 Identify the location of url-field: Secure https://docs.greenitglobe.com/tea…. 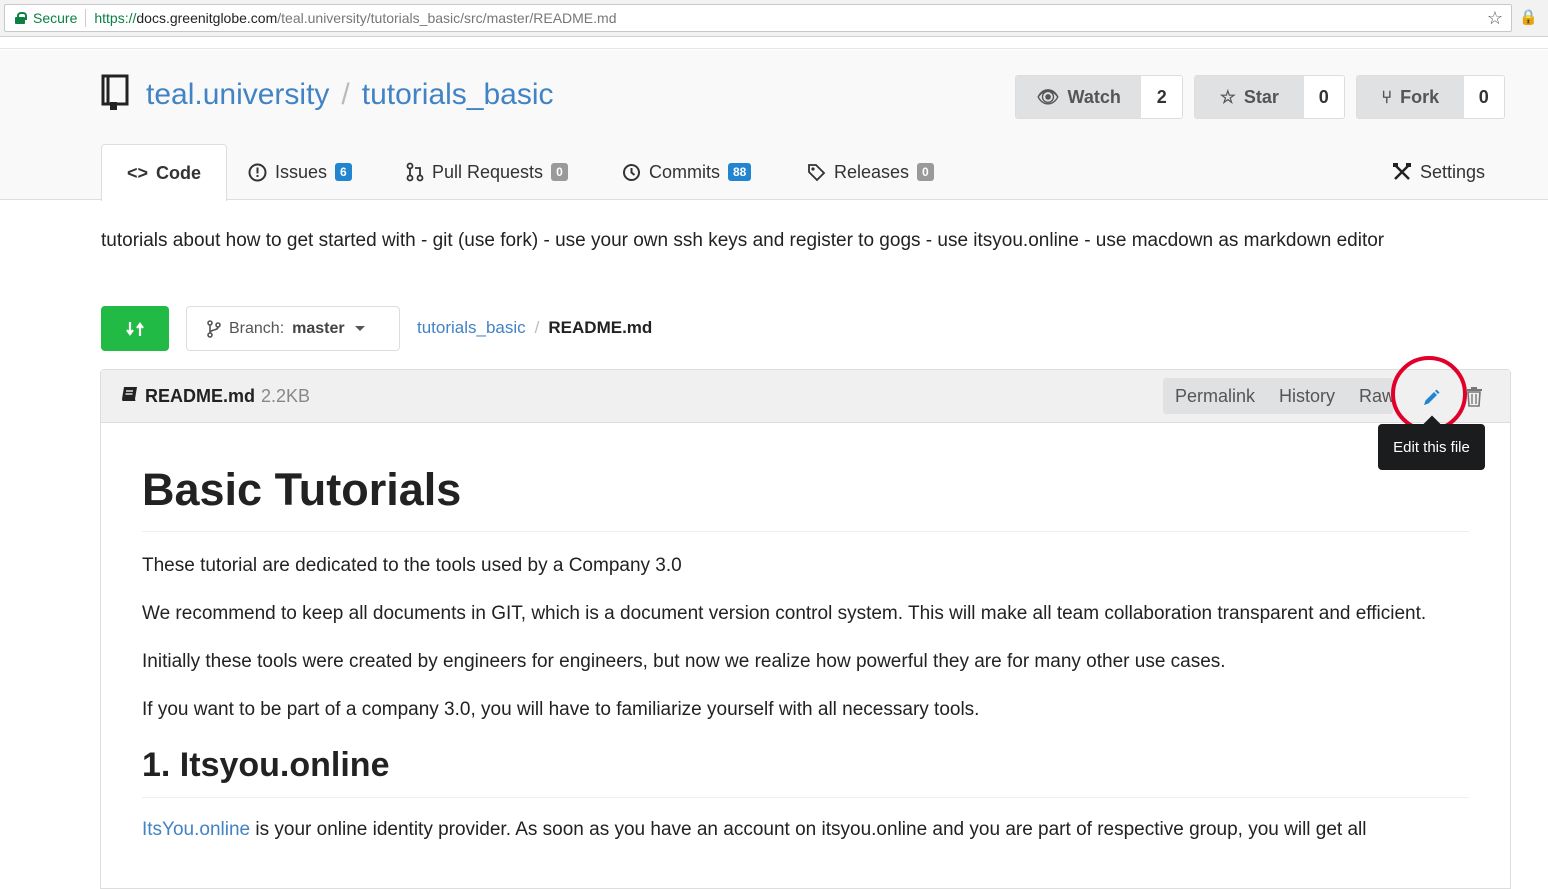
(758, 18).